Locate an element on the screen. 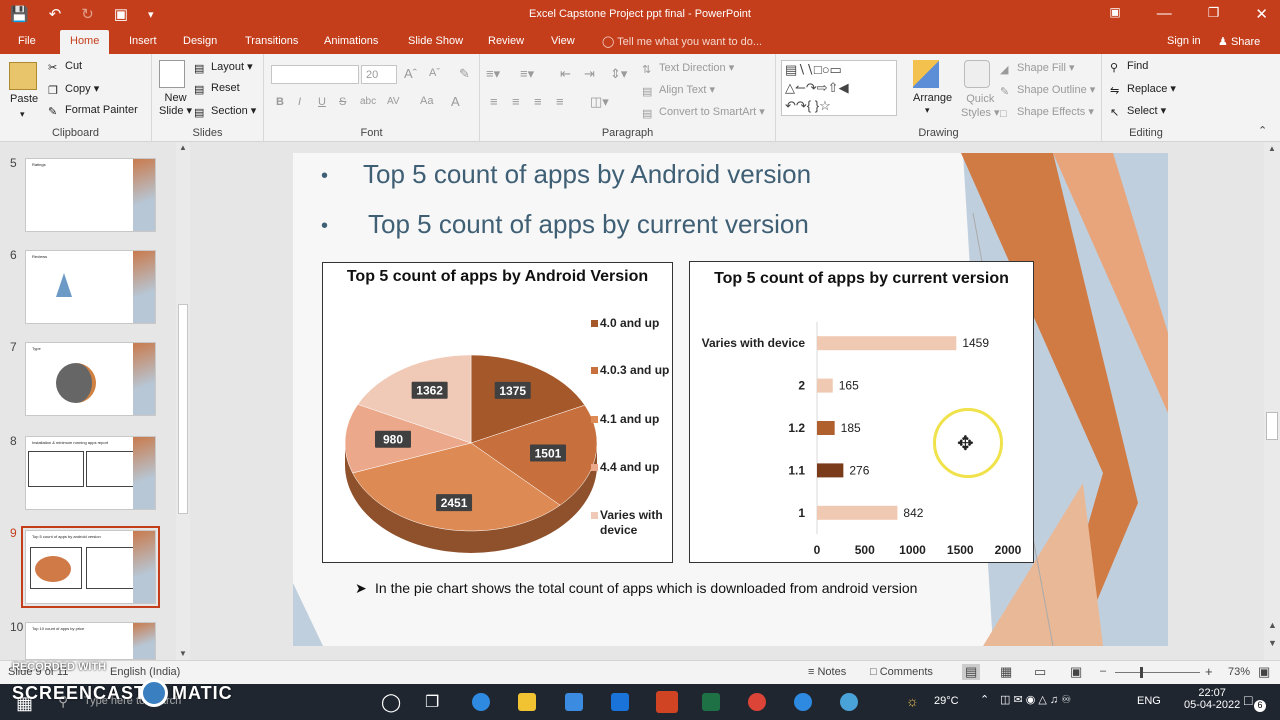  edge-icon is located at coordinates (481, 702).